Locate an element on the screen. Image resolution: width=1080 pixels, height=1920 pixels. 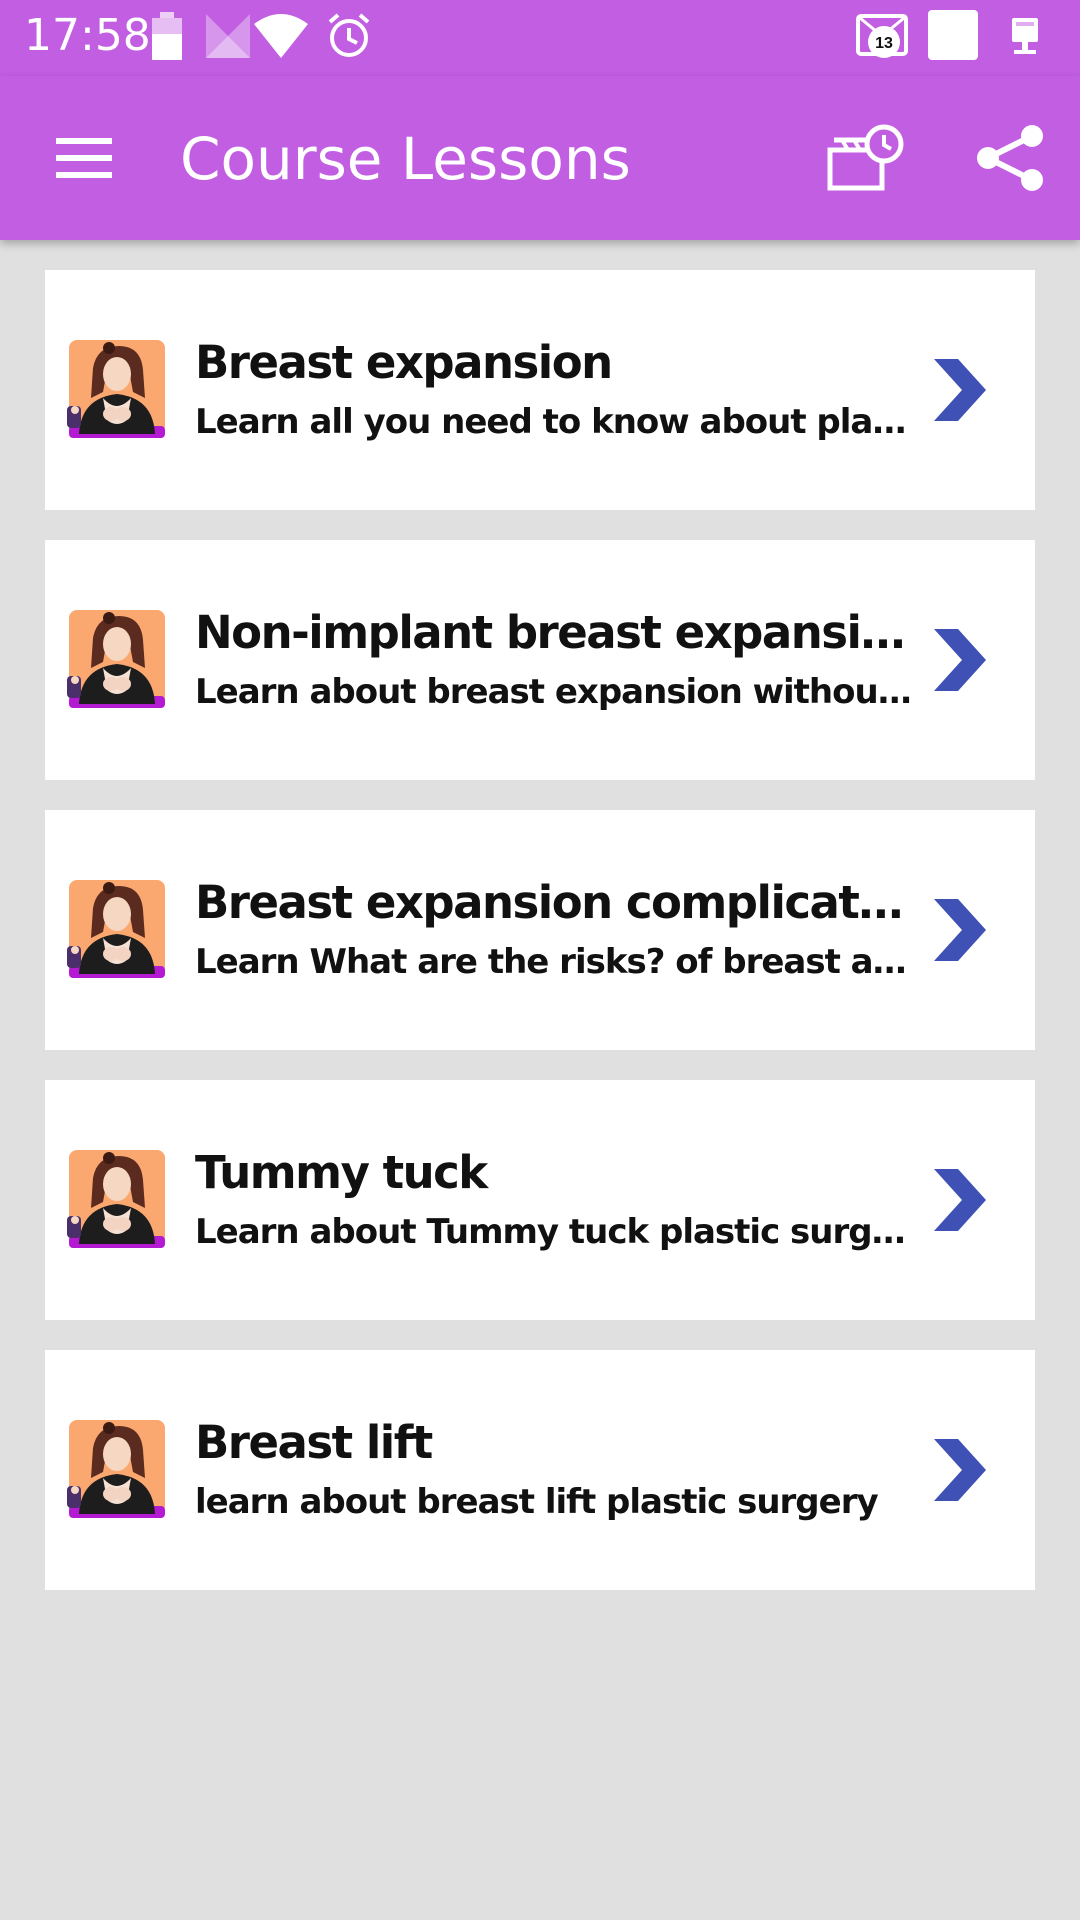
schedule-icon is located at coordinates (865, 157).